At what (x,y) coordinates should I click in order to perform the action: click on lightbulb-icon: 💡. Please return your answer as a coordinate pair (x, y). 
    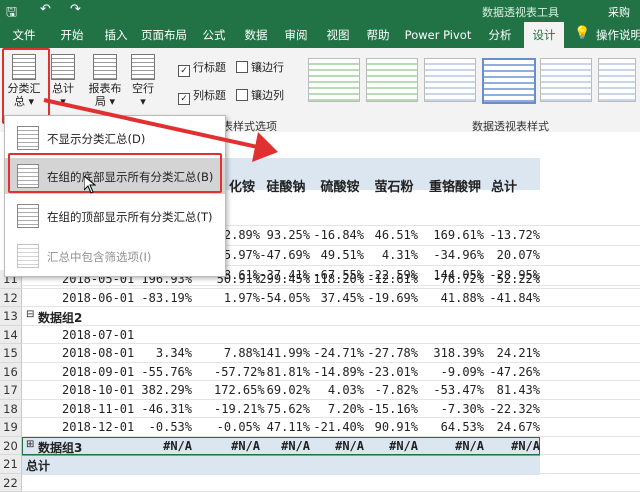
    Looking at the image, I should click on (582, 33).